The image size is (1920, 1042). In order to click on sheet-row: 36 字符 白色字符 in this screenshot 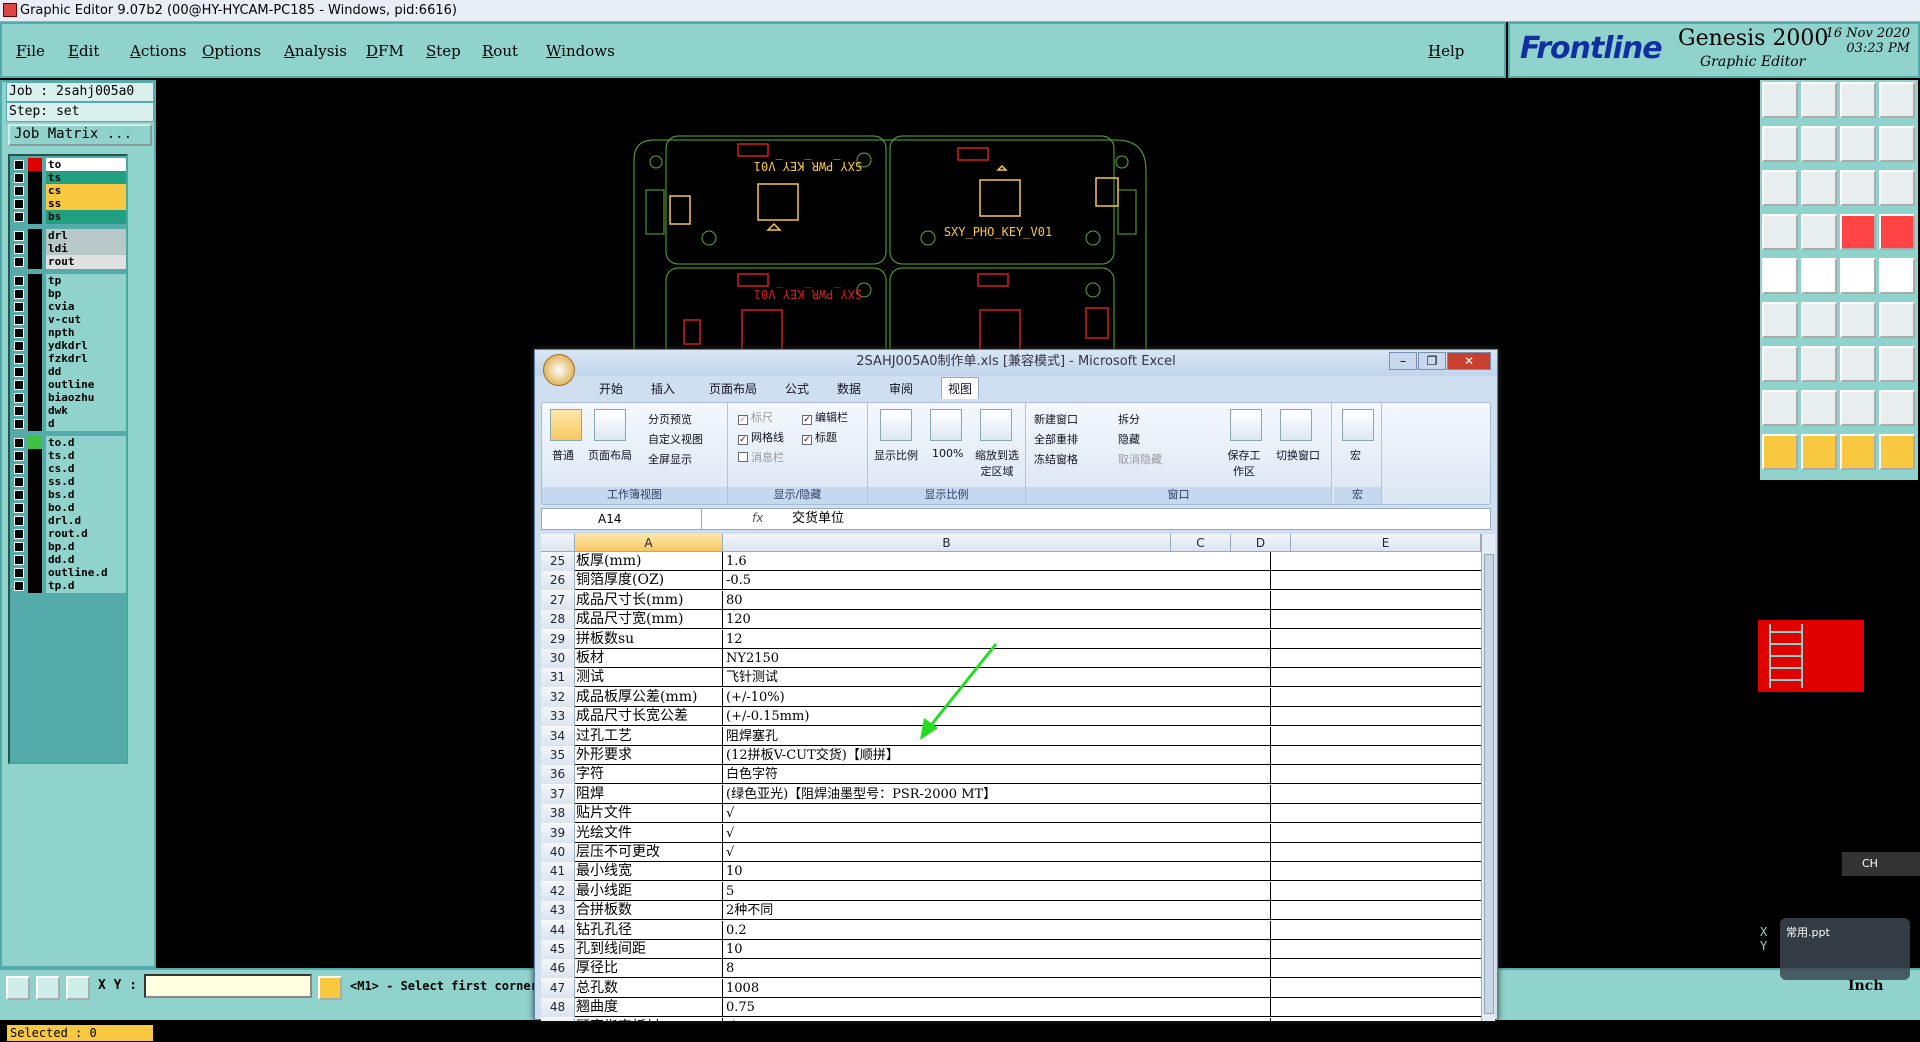, I will do `click(1011, 775)`.